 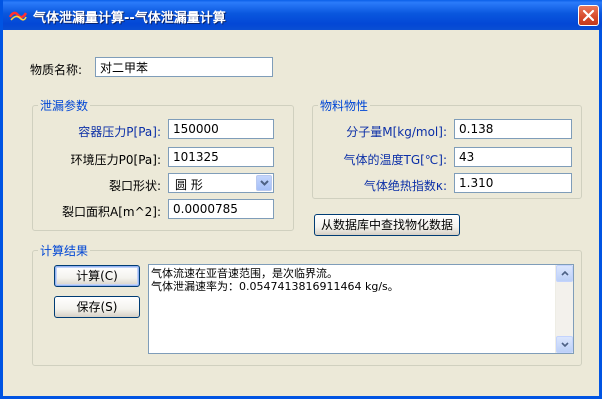 What do you see at coordinates (18, 15) in the screenshot?
I see `app-logo-icon` at bounding box center [18, 15].